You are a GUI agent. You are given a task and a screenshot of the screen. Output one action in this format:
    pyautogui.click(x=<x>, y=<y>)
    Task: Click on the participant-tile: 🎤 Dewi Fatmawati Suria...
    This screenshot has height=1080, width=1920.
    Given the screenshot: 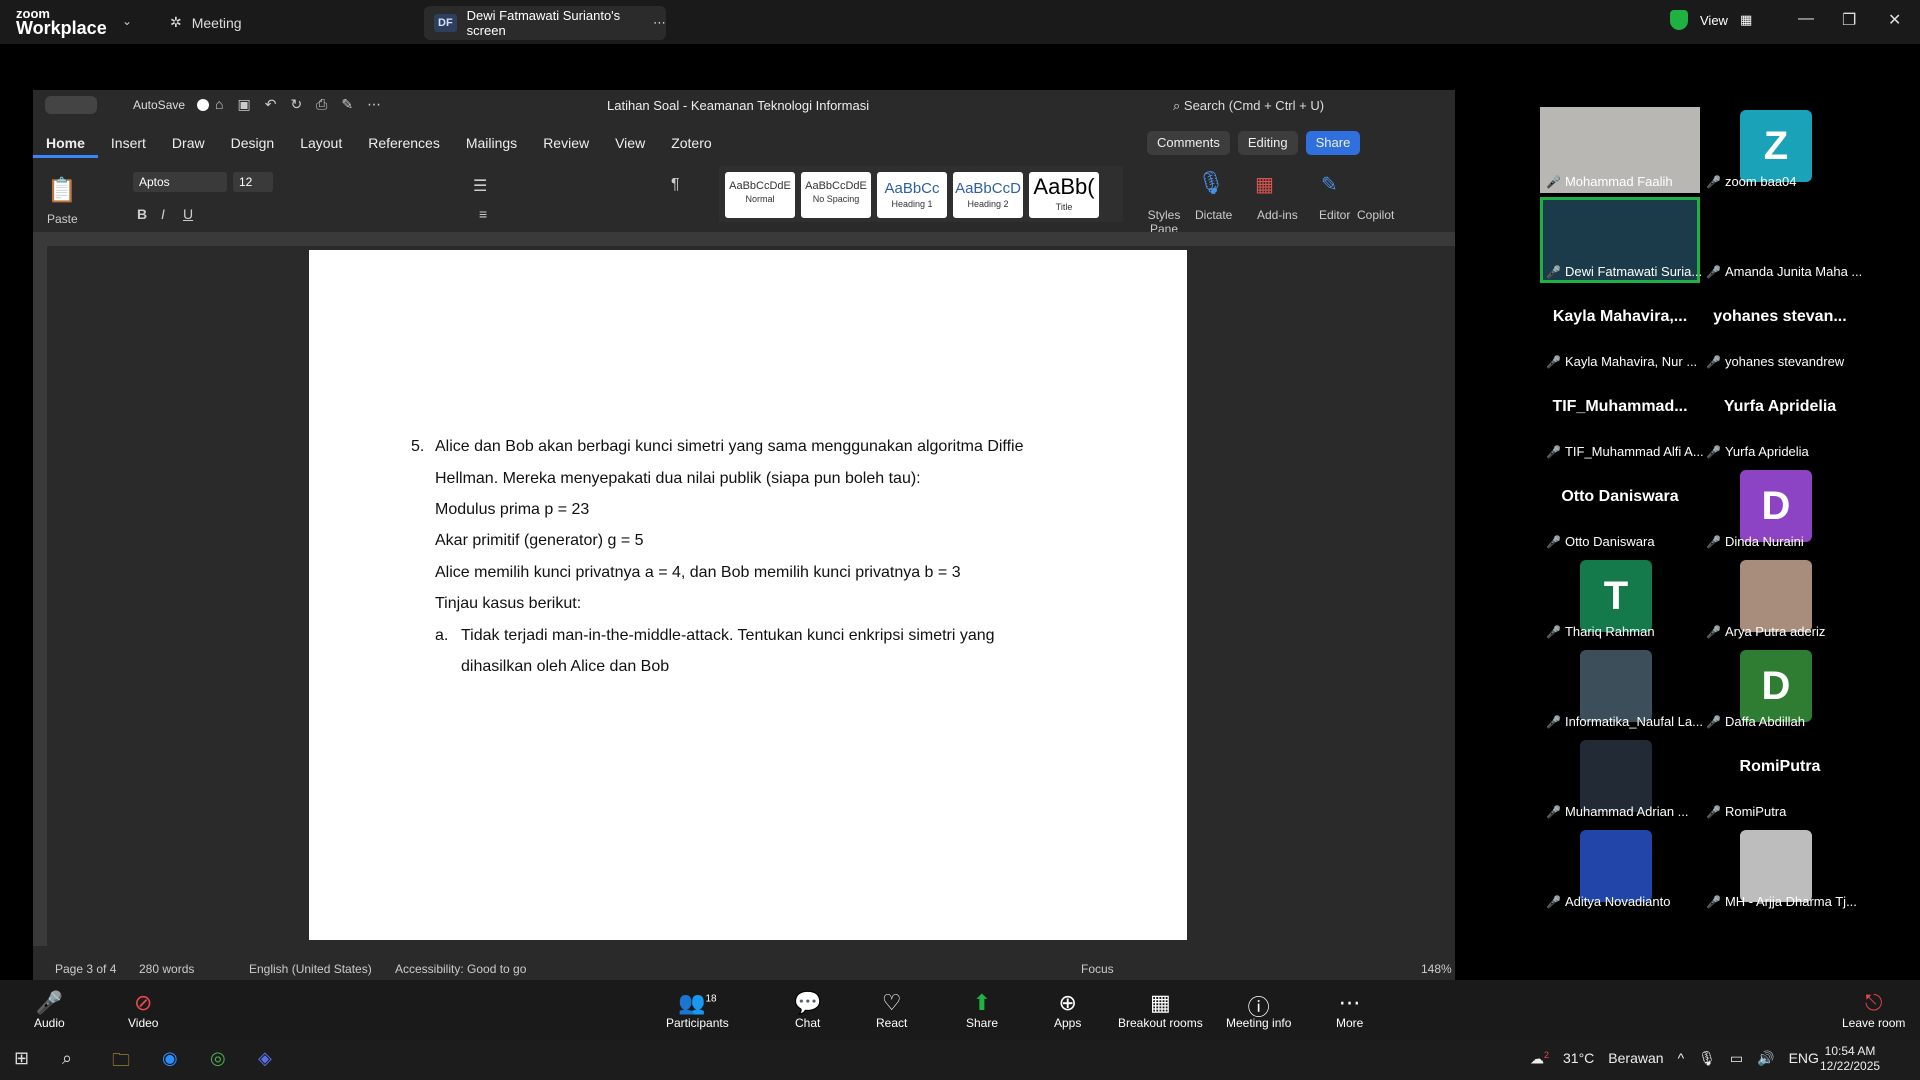 What is the action you would take?
    pyautogui.click(x=1621, y=240)
    